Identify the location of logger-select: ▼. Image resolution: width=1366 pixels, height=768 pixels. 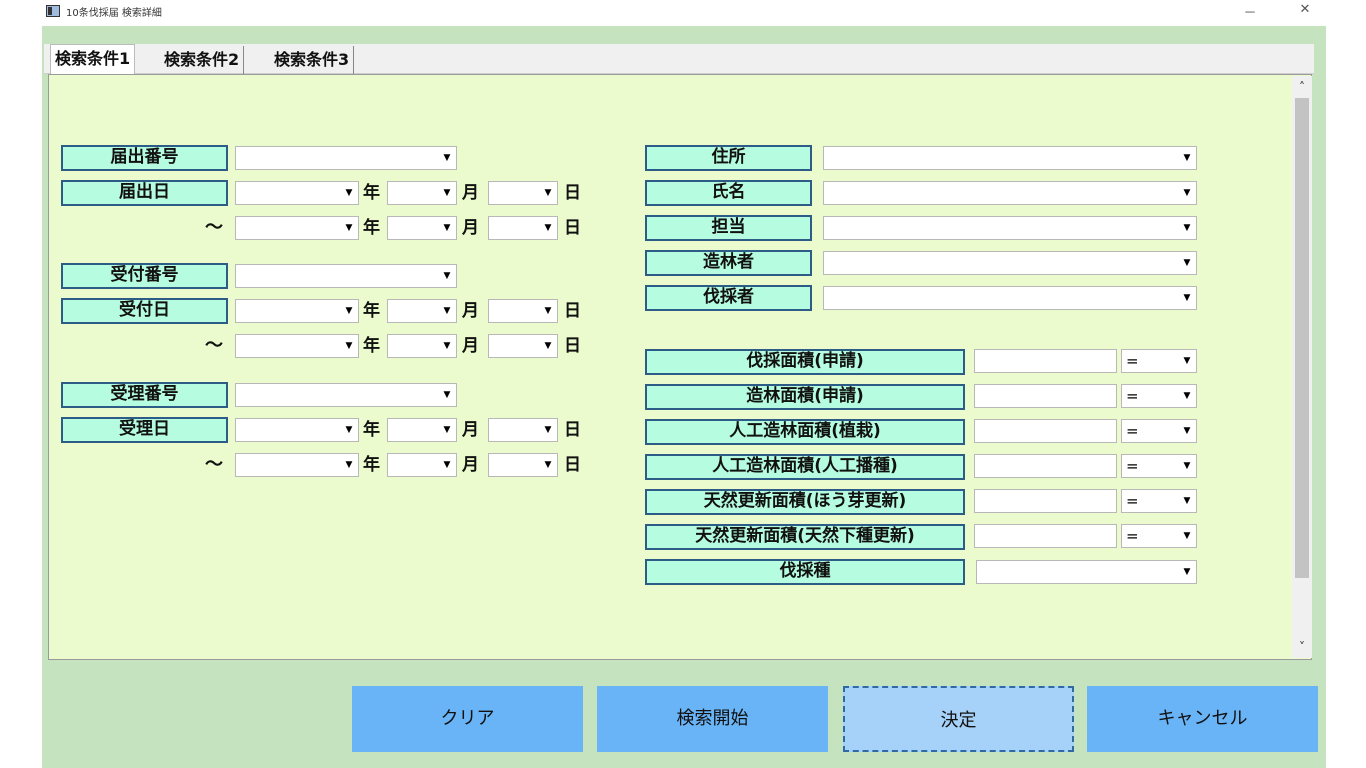
(1010, 298).